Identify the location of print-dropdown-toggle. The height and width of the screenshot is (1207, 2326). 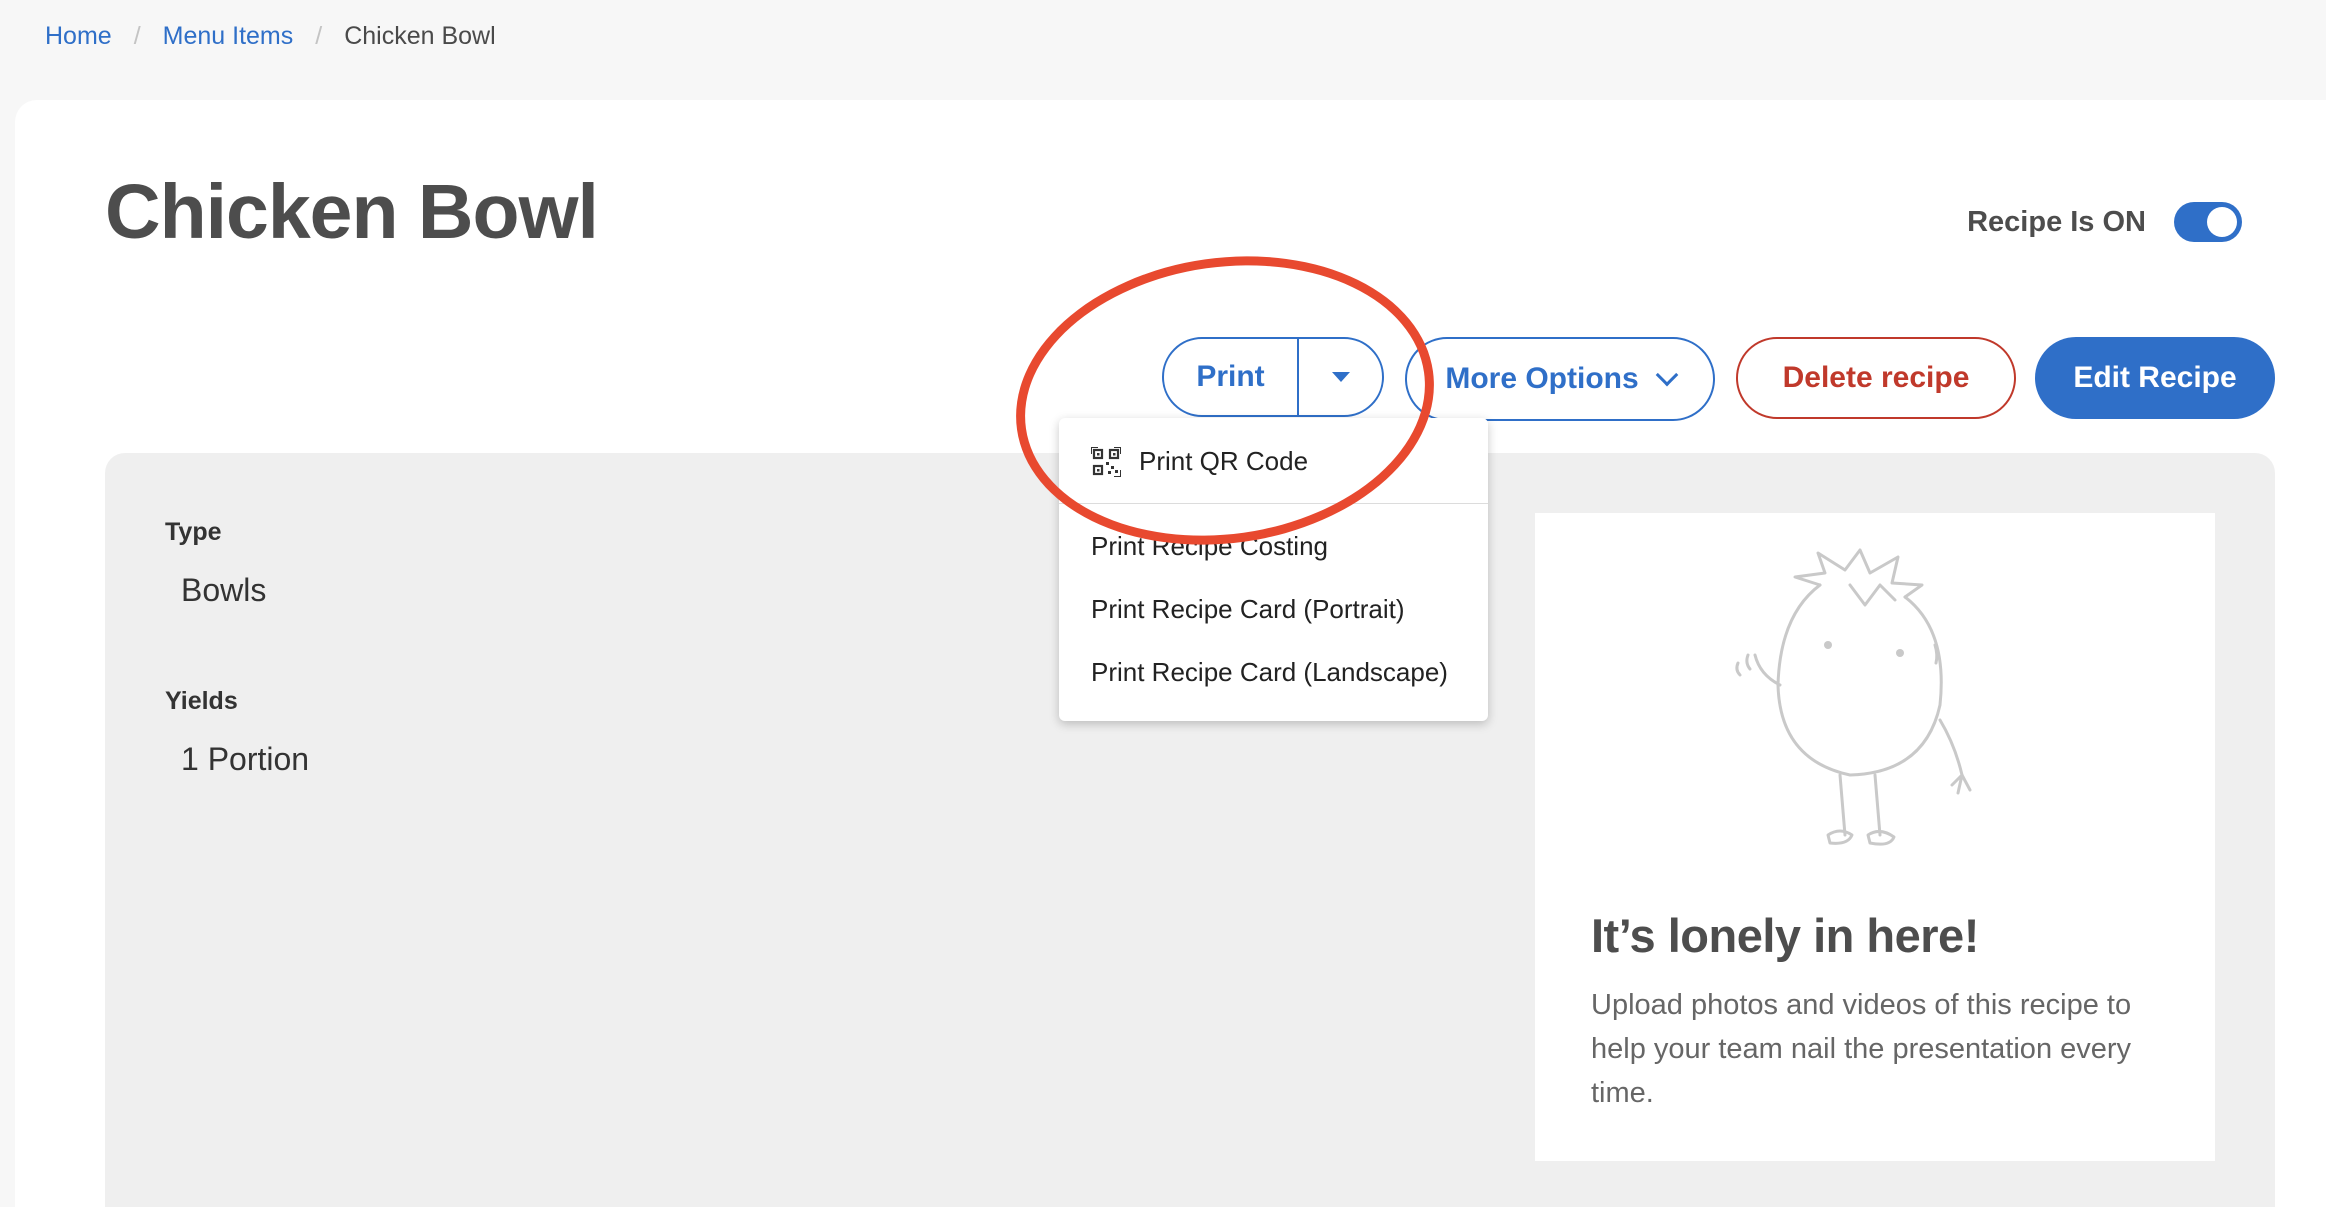
(1340, 377).